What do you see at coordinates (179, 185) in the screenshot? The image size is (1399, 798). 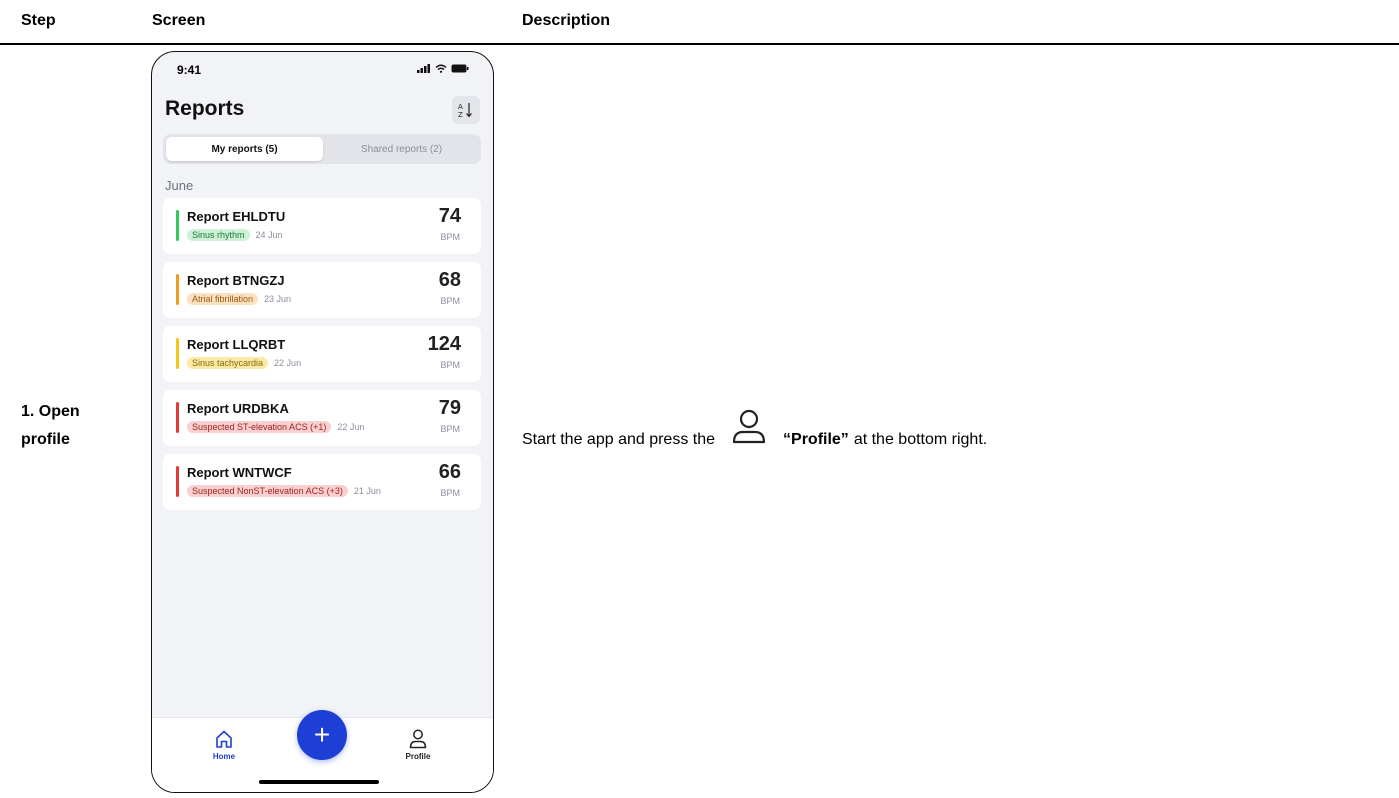 I see `section-month: June` at bounding box center [179, 185].